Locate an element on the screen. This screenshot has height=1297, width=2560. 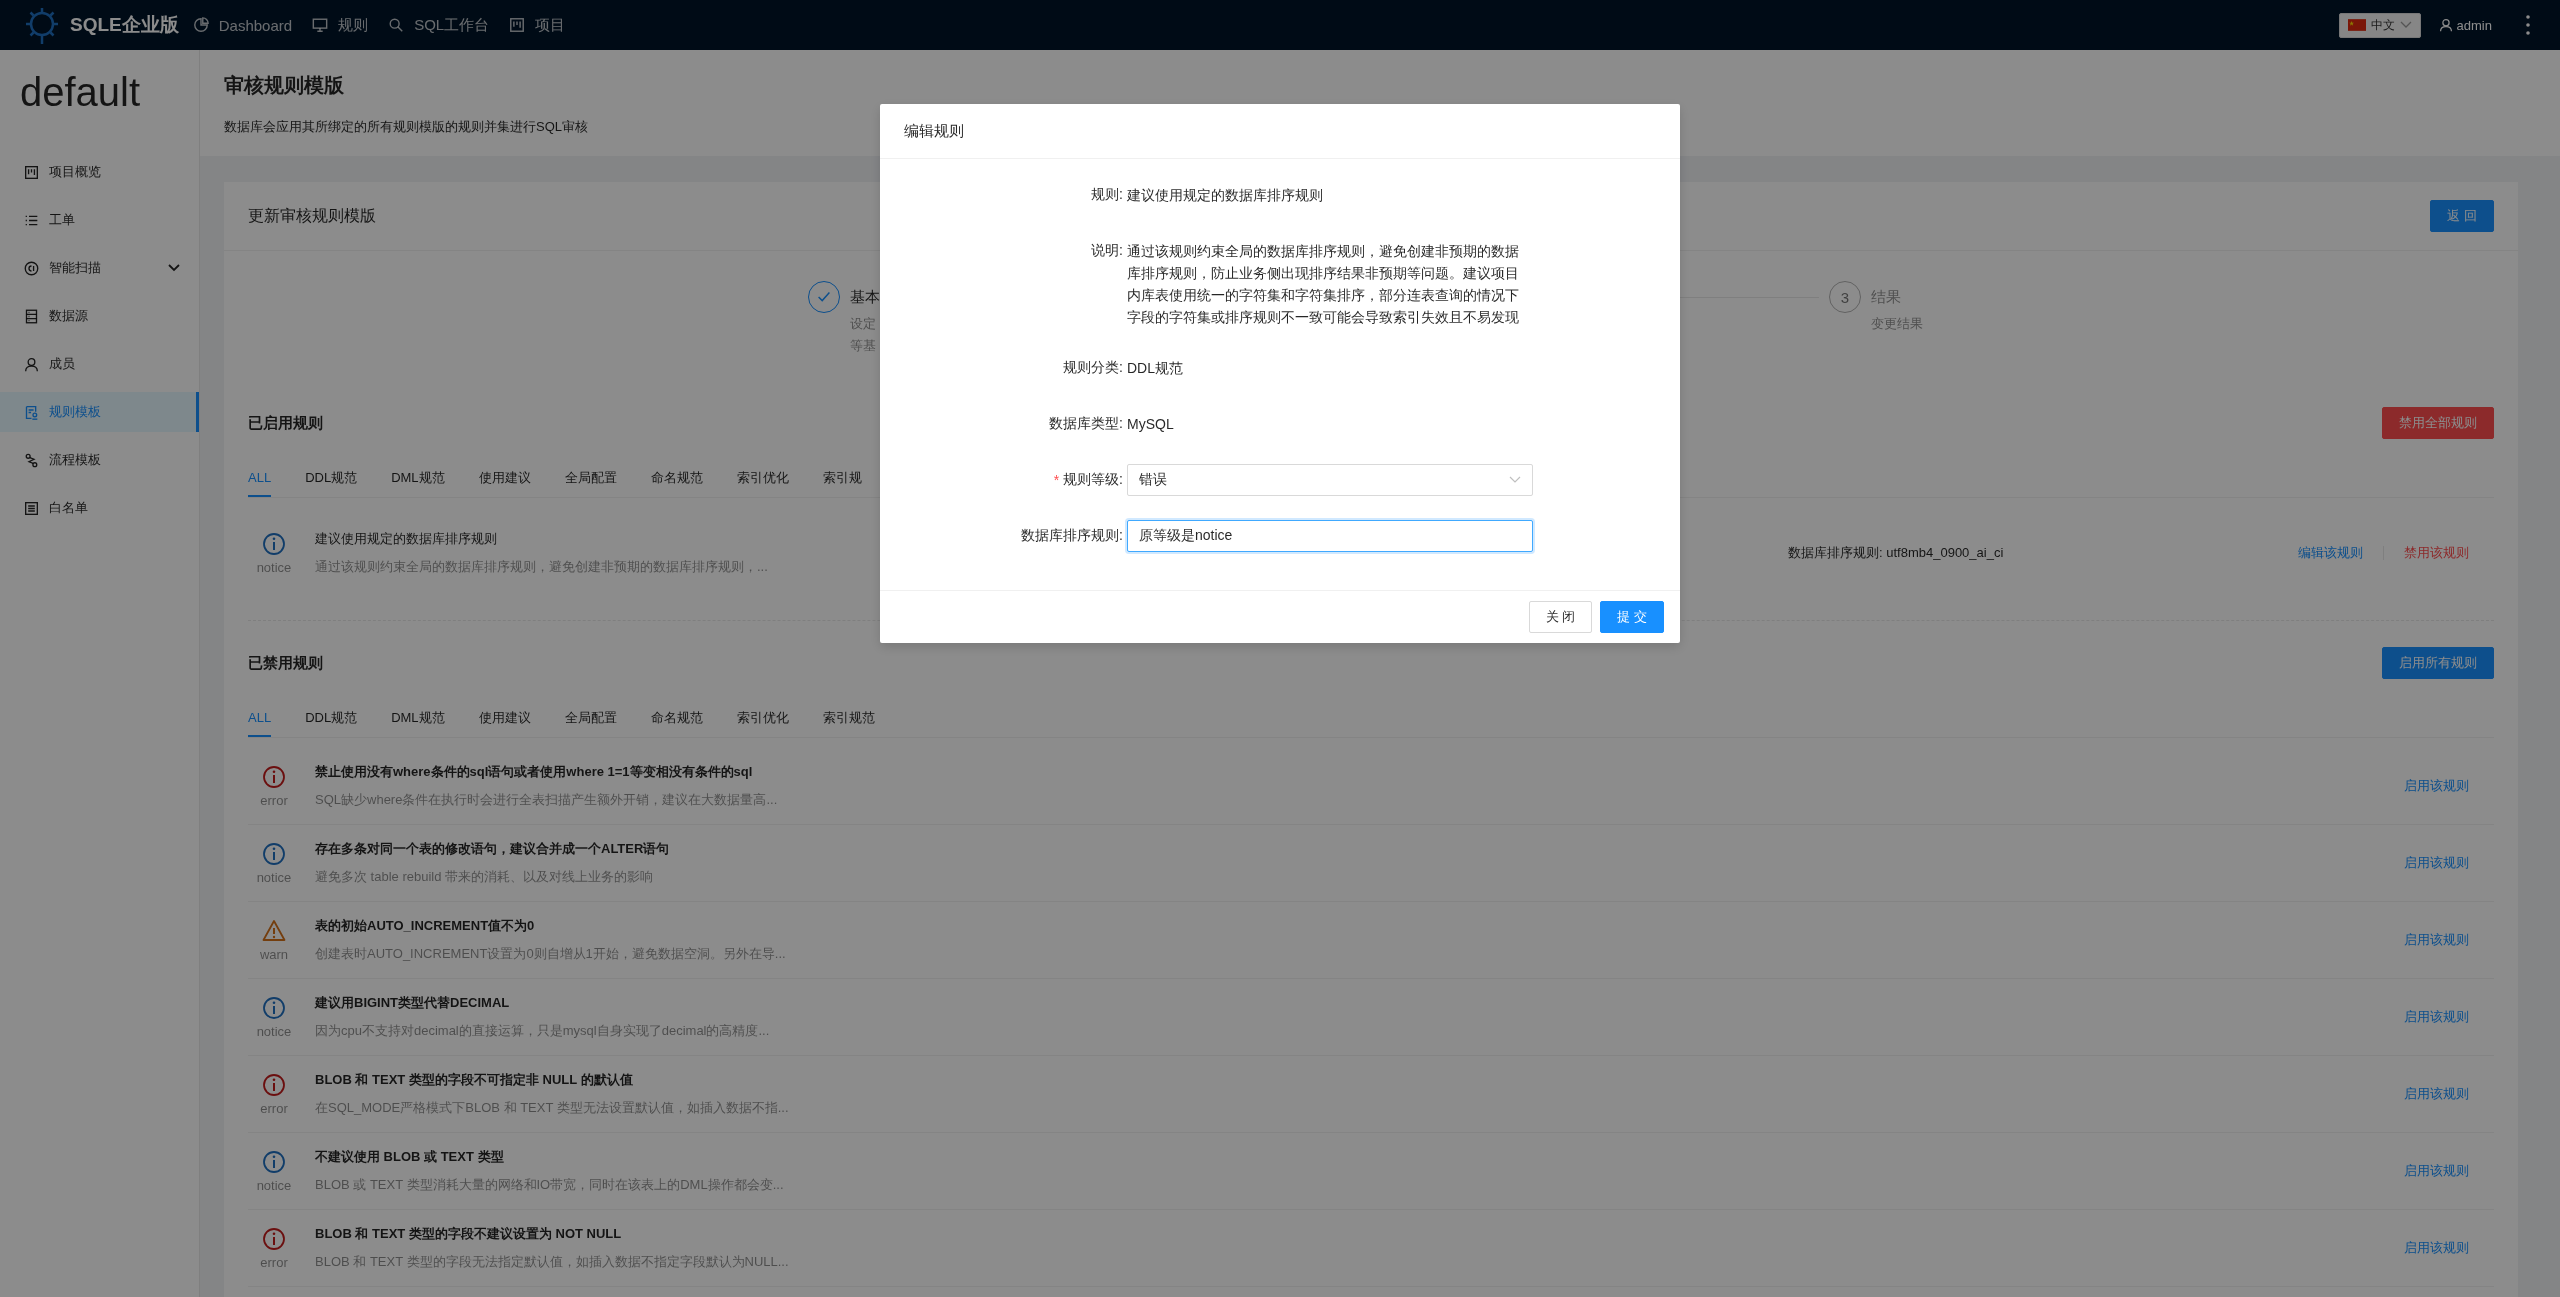
sidebar-item: 项目概览 is located at coordinates (99, 172).